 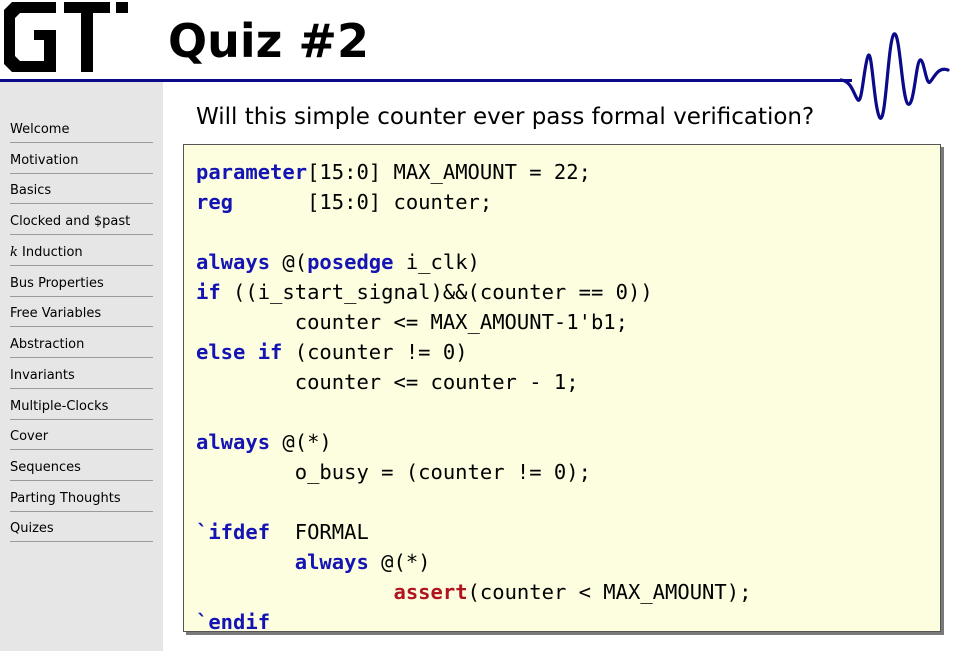 I want to click on code-keyword: posedge, so click(x=350, y=262).